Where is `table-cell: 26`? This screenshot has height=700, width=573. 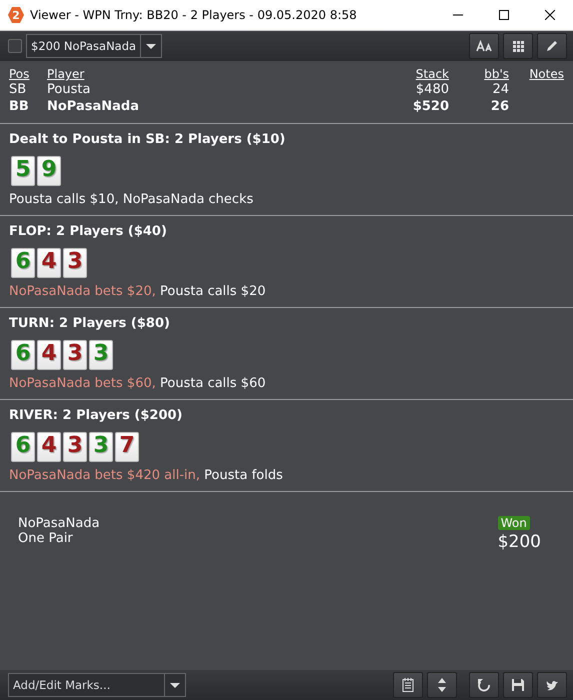
table-cell: 26 is located at coordinates (499, 106).